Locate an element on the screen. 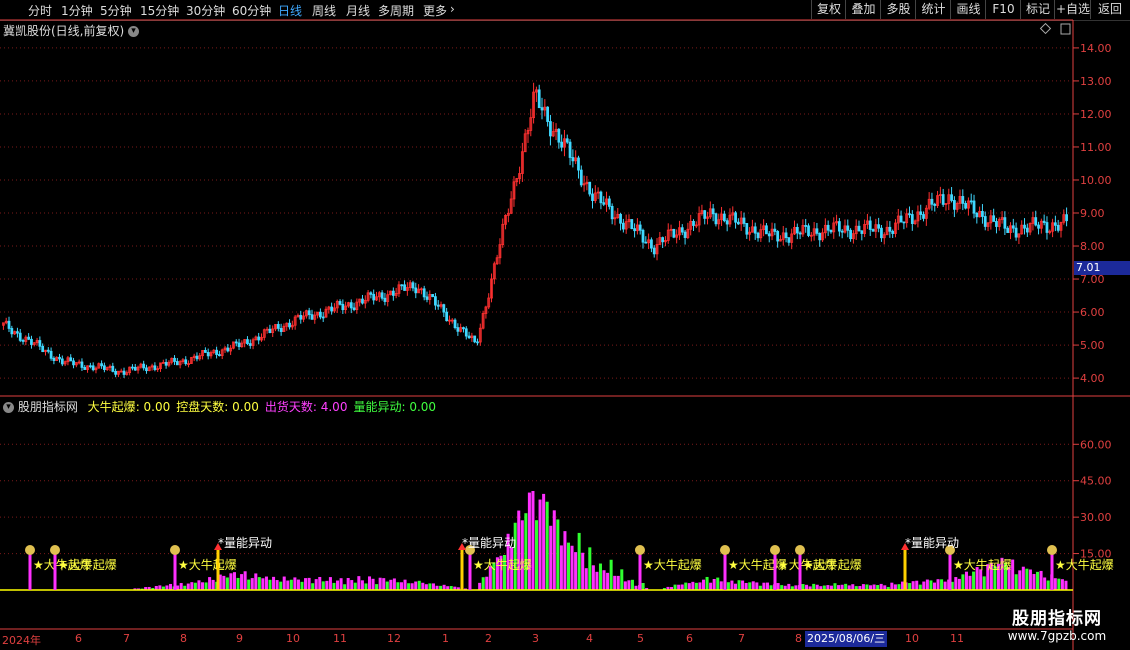 This screenshot has height=650, width=1130. price-axis-label: 14.00 is located at coordinates (1096, 48).